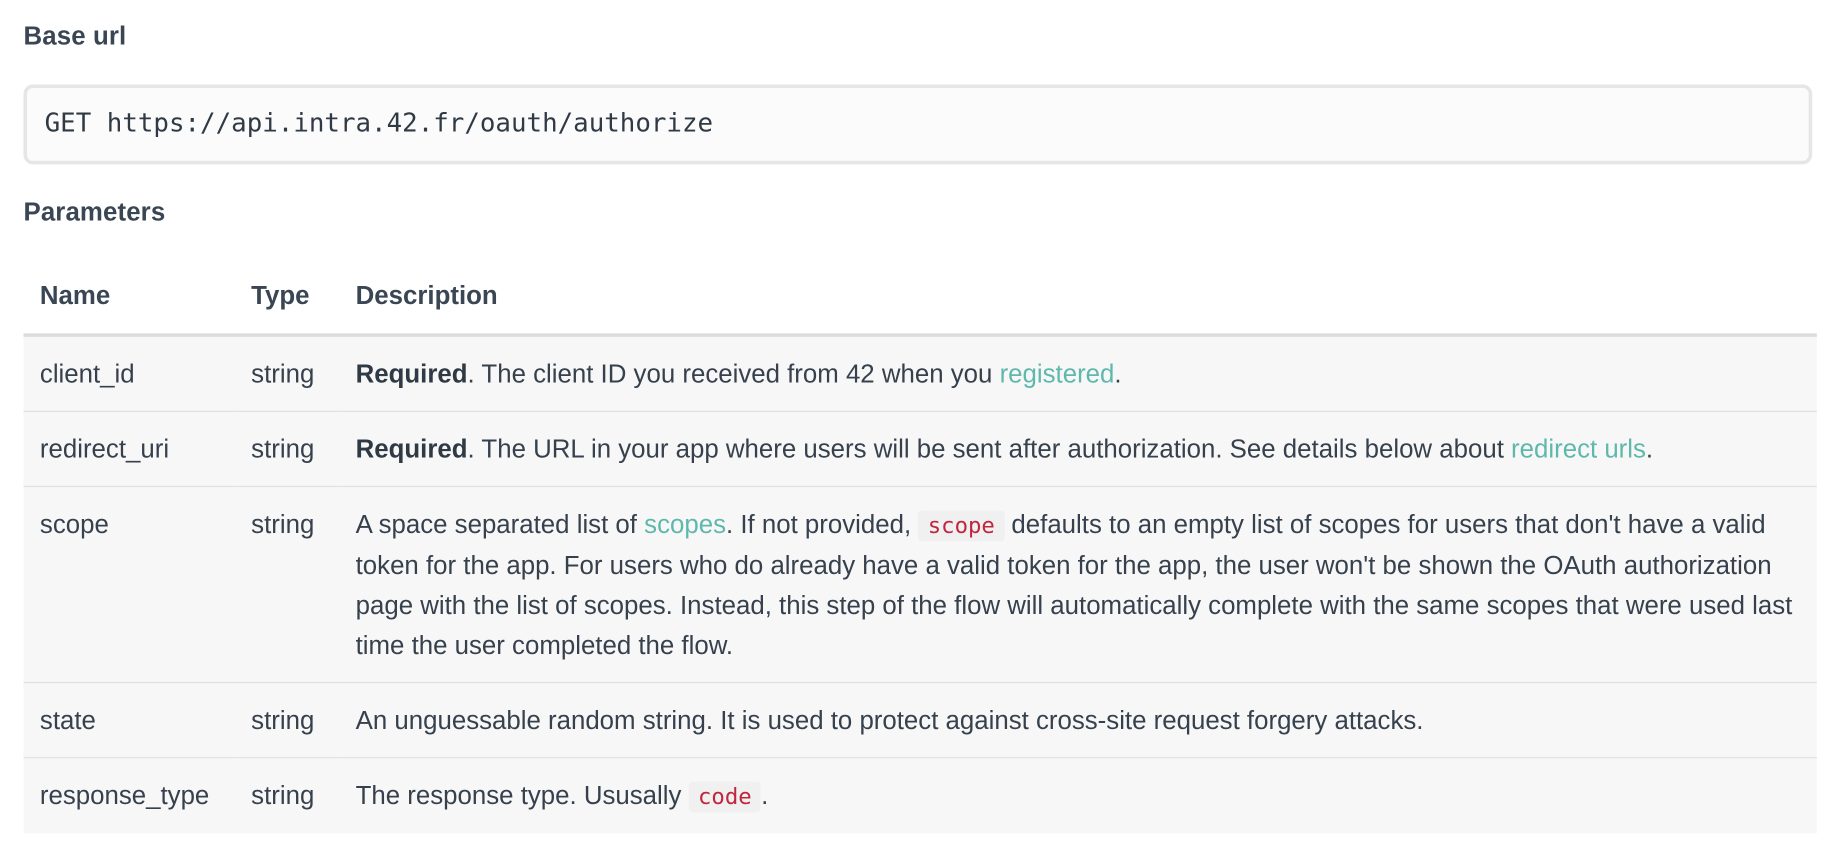 The width and height of the screenshot is (1824, 844). Describe the element at coordinates (75, 36) in the screenshot. I see `base-url-heading: Base url` at that location.